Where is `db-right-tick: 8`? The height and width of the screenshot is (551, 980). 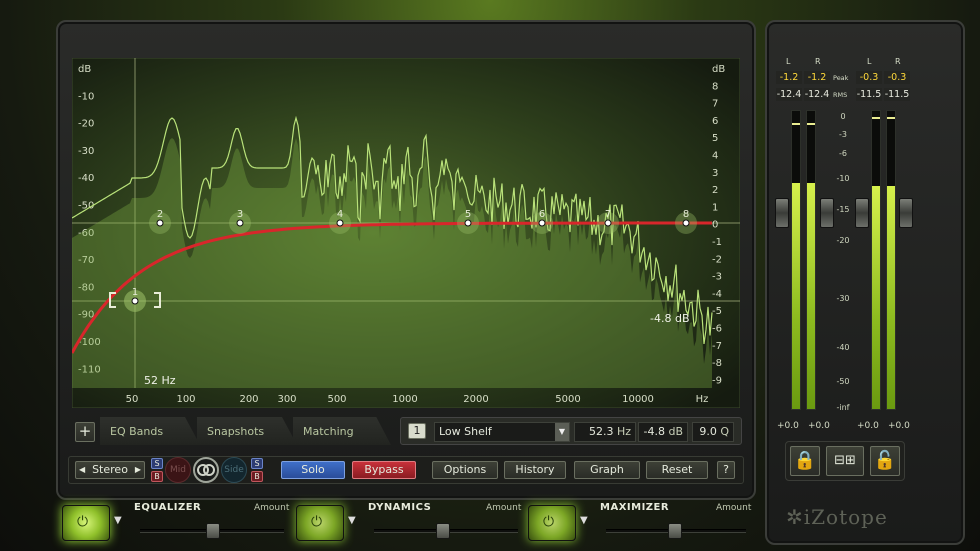
db-right-tick: 8 is located at coordinates (715, 86).